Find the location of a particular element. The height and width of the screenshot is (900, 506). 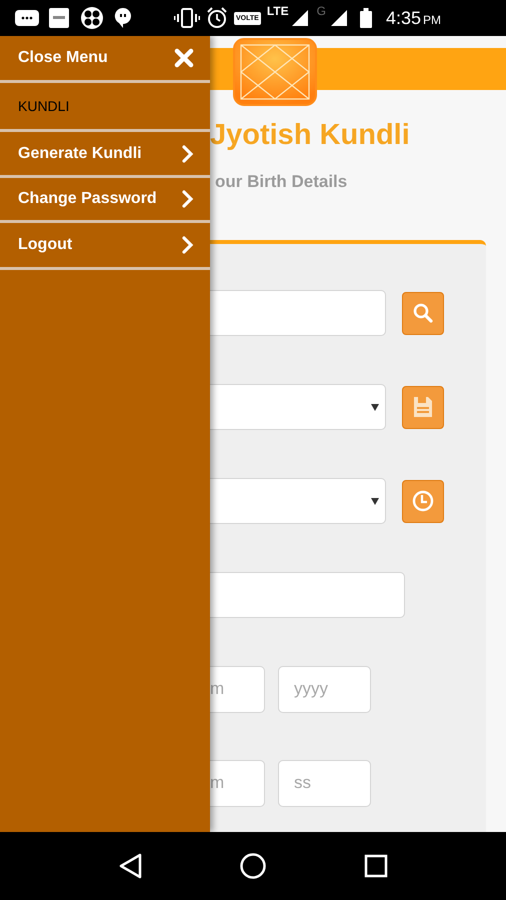

page-subtitle: our Birth Details is located at coordinates (281, 182).